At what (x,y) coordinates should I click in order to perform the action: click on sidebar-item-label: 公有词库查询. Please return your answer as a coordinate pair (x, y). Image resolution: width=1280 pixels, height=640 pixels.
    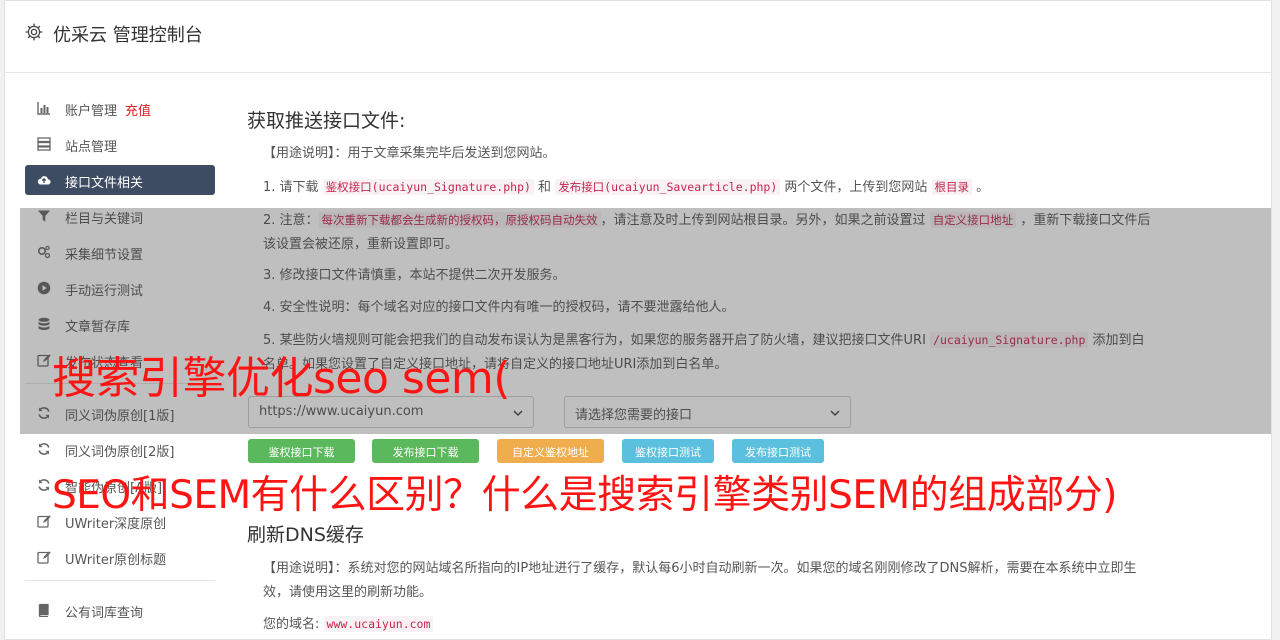
    Looking at the image, I should click on (104, 613).